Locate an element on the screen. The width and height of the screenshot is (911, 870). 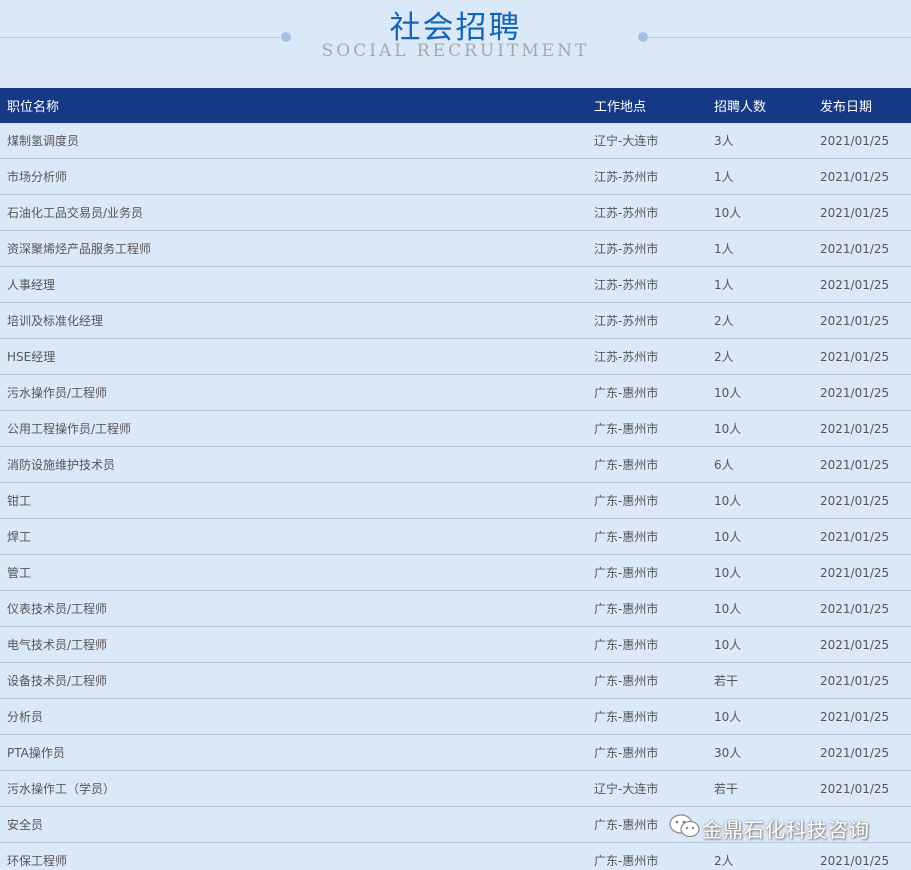
headcount-cell: 6人 is located at coordinates (760, 464).